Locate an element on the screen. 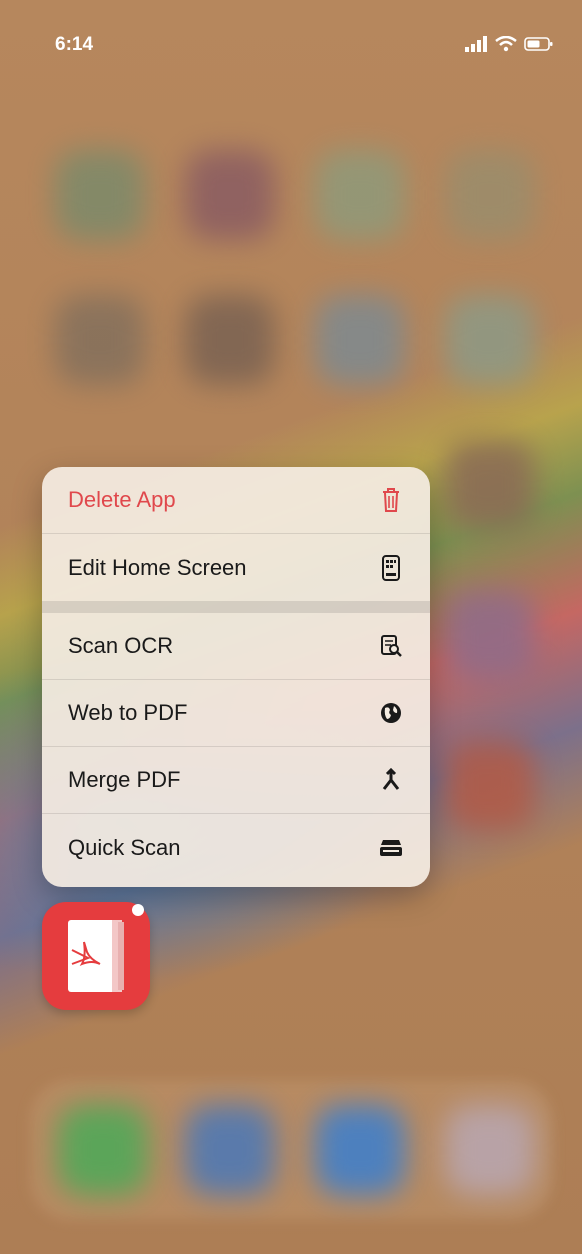  menu-item-delete-app: Delete App is located at coordinates (236, 500).